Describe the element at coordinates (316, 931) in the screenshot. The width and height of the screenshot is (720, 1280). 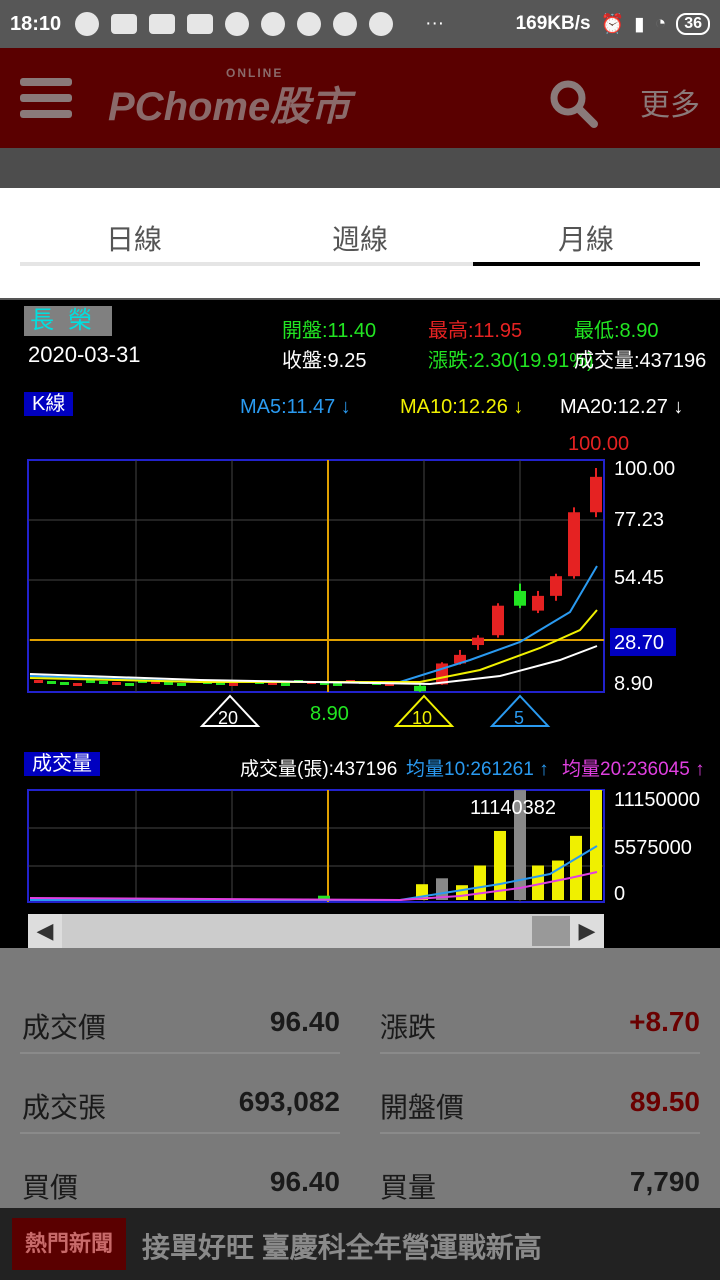
I see `chart-scrollbar` at that location.